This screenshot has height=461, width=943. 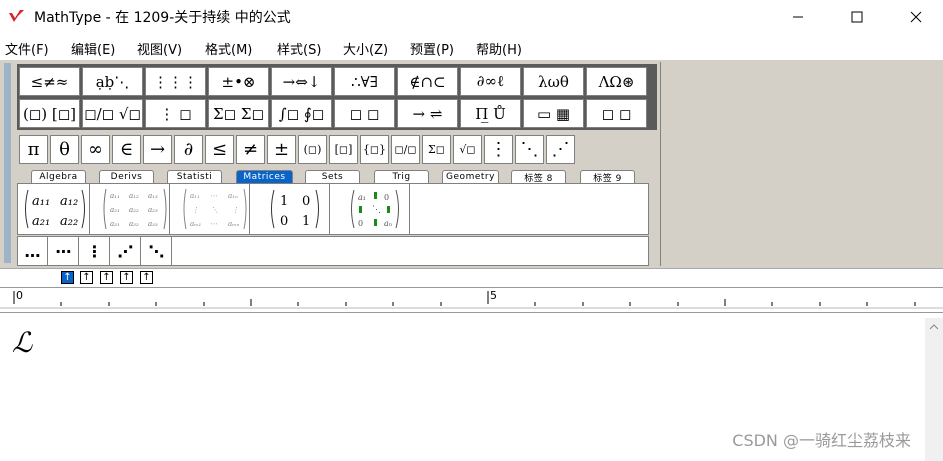 What do you see at coordinates (86, 277) in the screenshot?
I see `size-subscript-button: ↑` at bounding box center [86, 277].